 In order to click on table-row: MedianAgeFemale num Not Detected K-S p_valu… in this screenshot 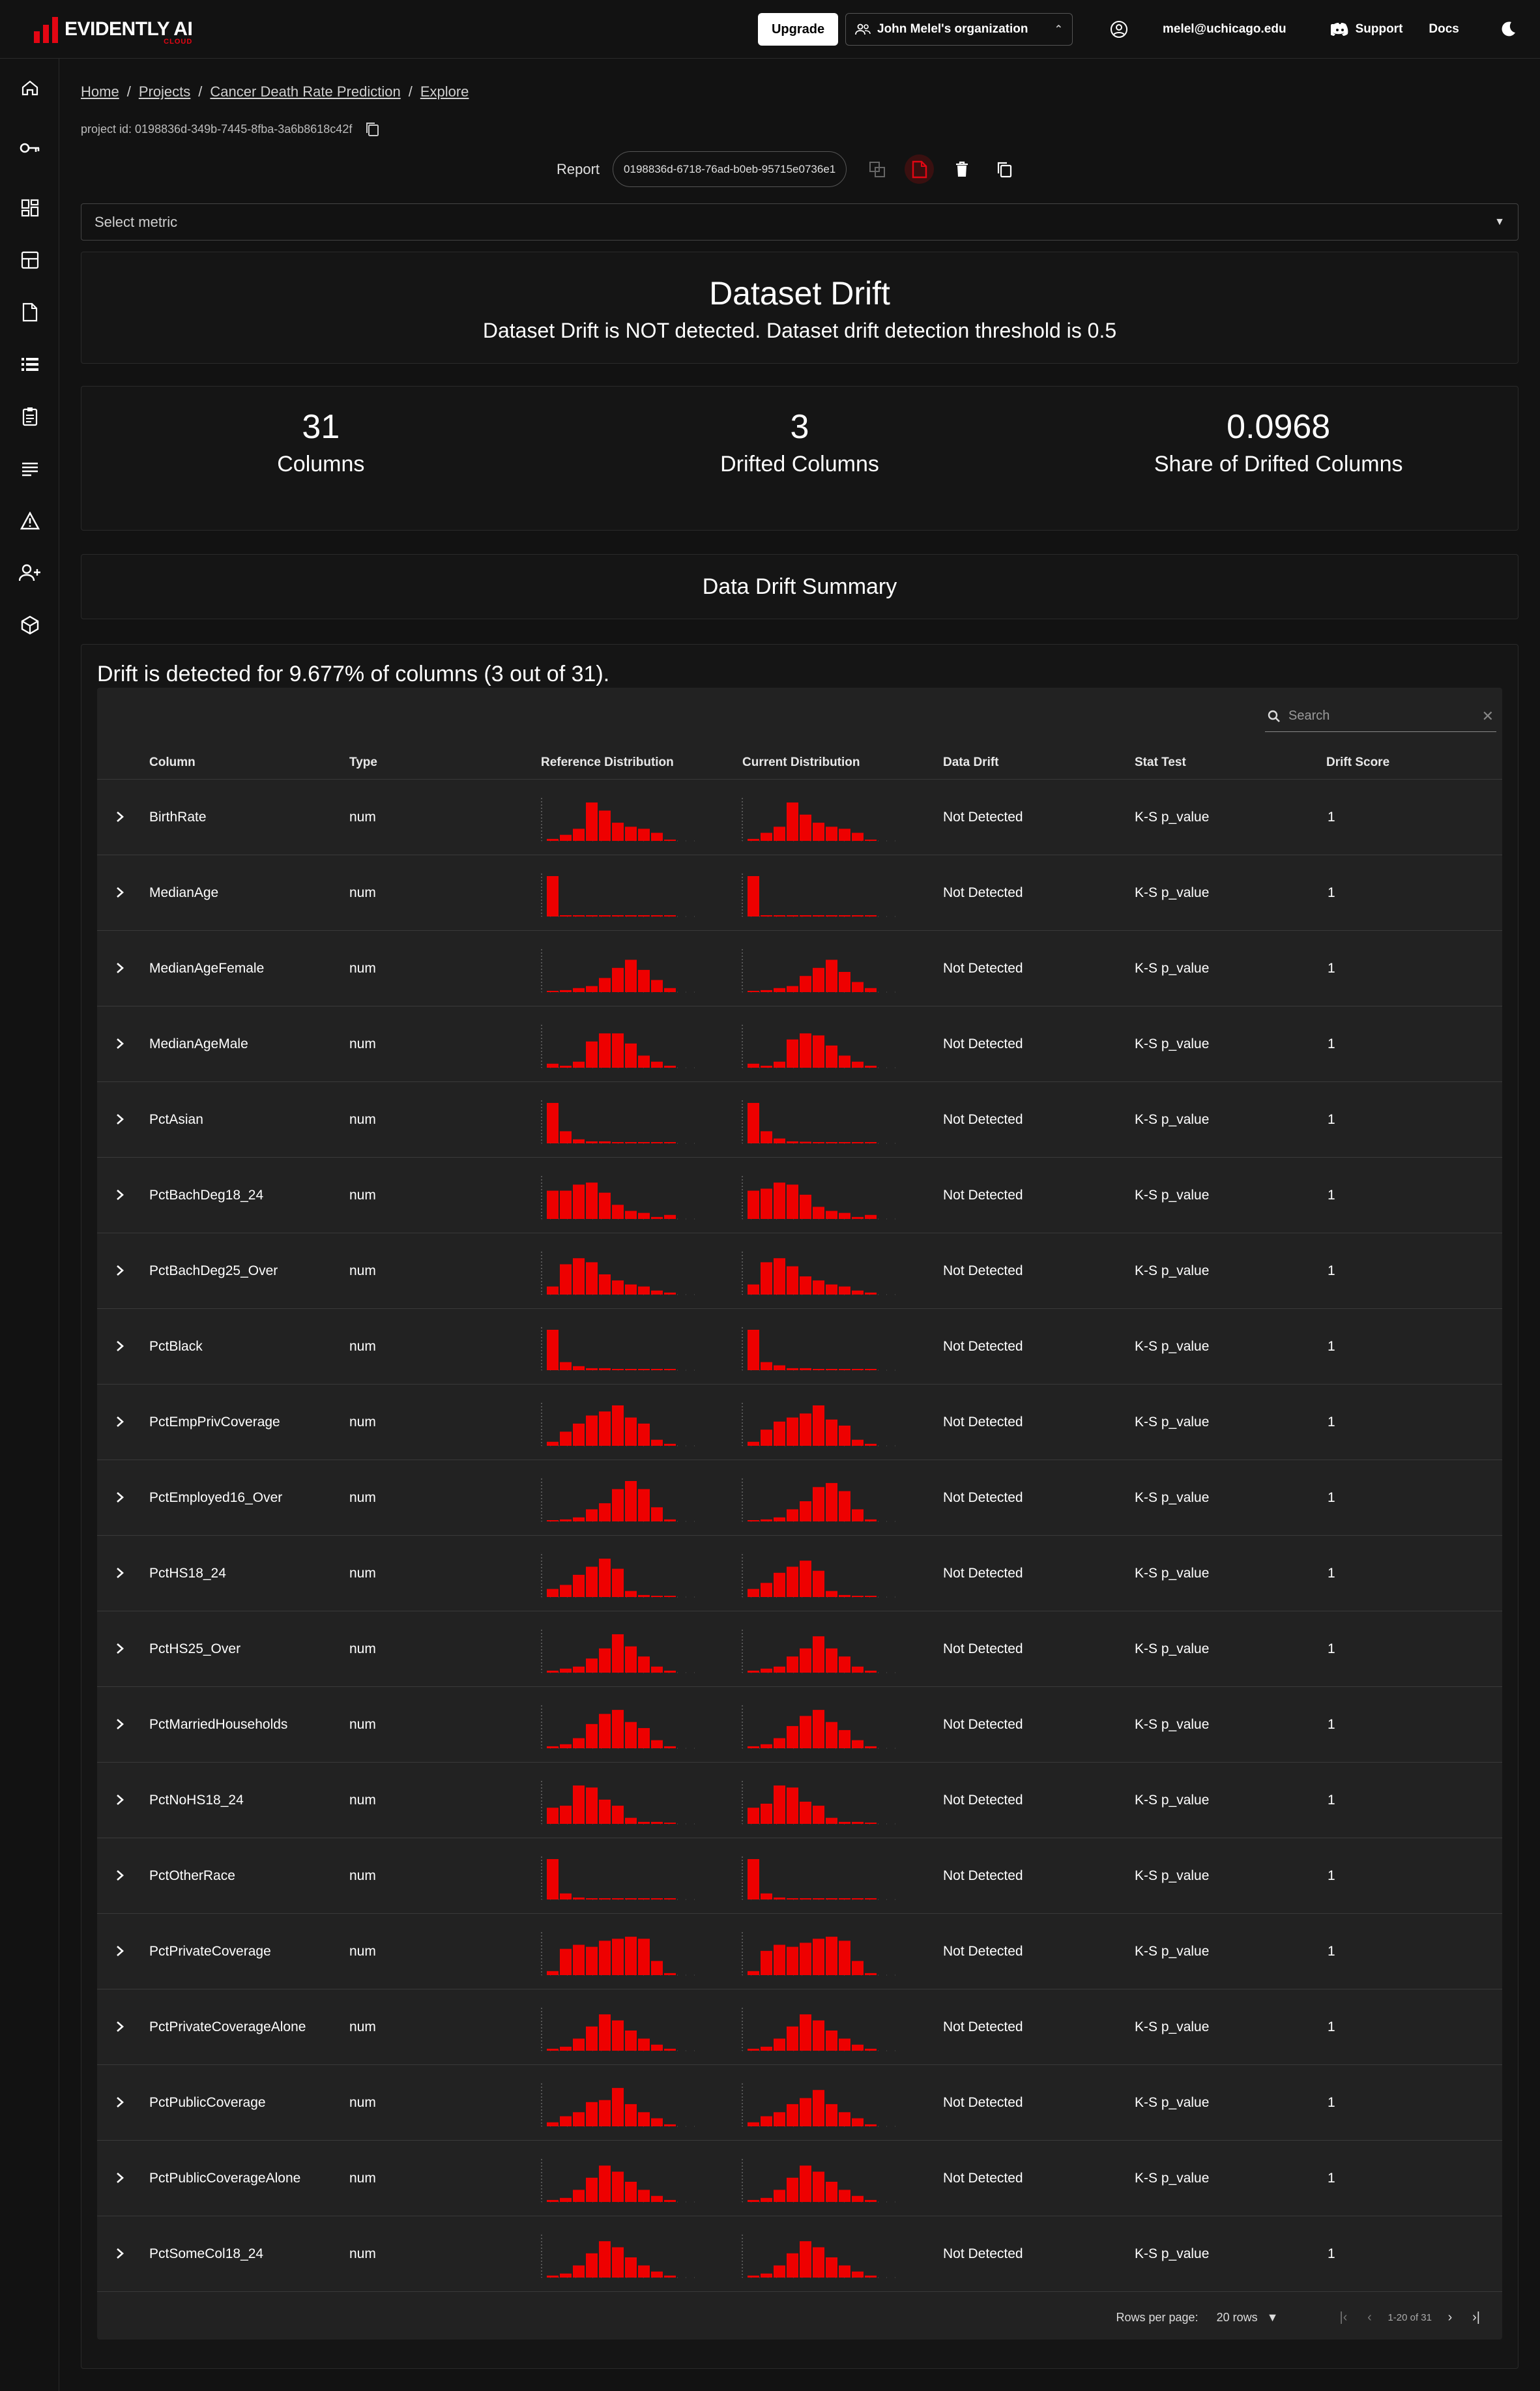, I will do `click(800, 969)`.